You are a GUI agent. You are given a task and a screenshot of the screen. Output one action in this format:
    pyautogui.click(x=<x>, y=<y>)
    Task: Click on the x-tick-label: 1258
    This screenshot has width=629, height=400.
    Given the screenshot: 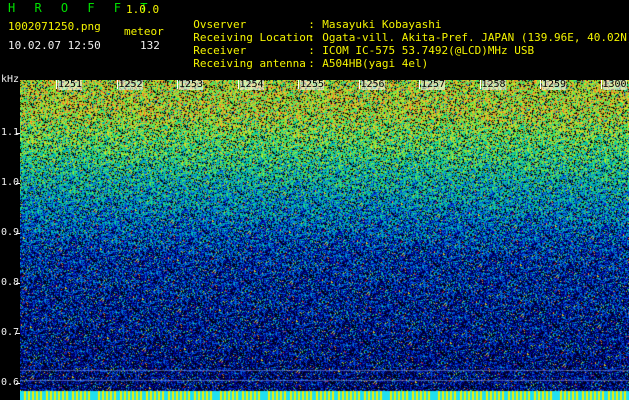 What is the action you would take?
    pyautogui.click(x=493, y=84)
    